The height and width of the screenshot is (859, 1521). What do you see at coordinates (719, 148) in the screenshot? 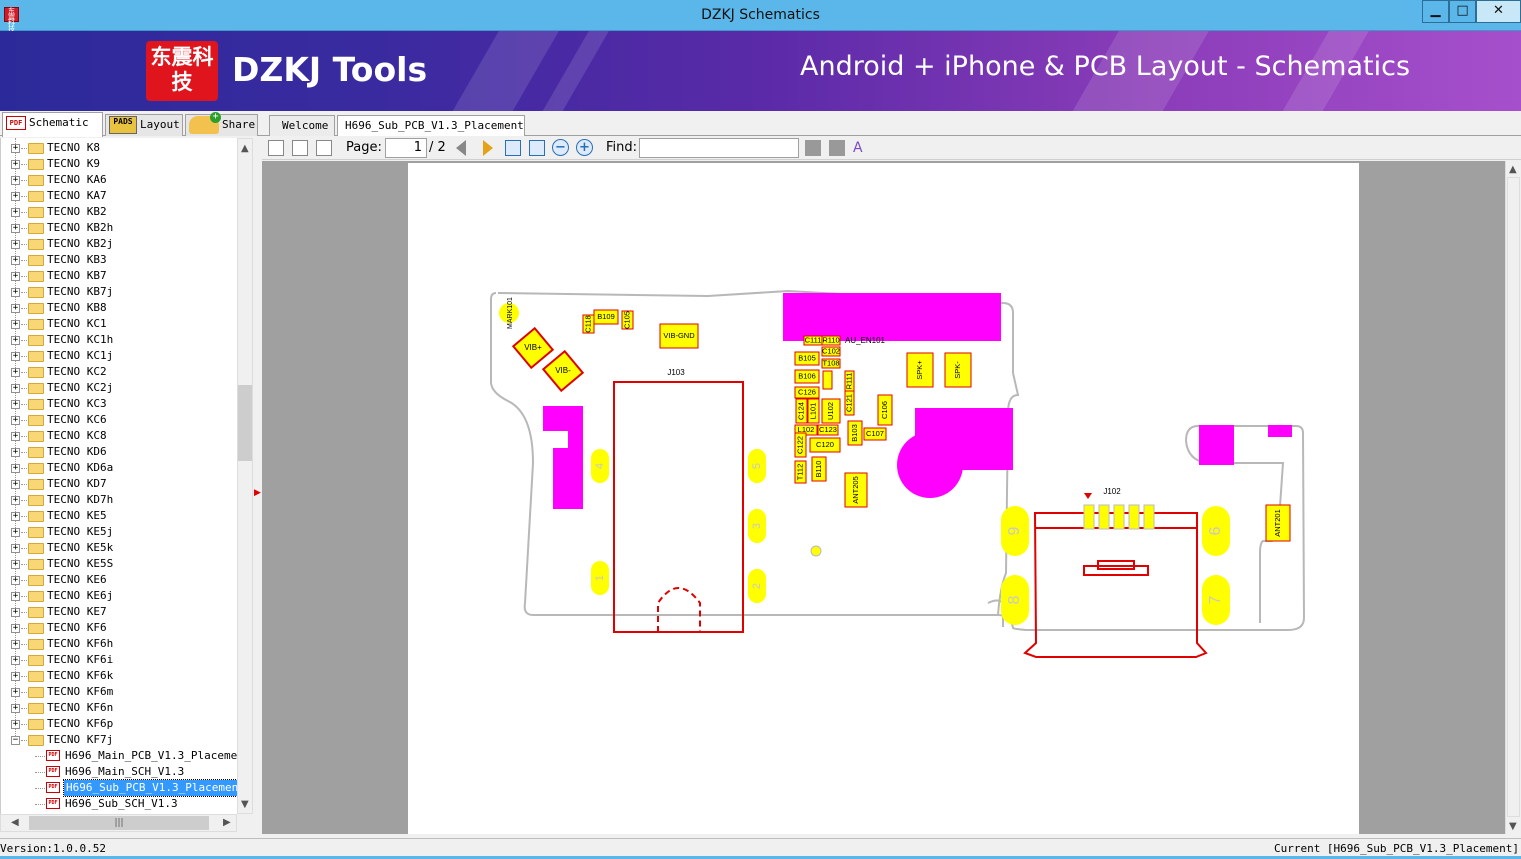
I see `find-input` at bounding box center [719, 148].